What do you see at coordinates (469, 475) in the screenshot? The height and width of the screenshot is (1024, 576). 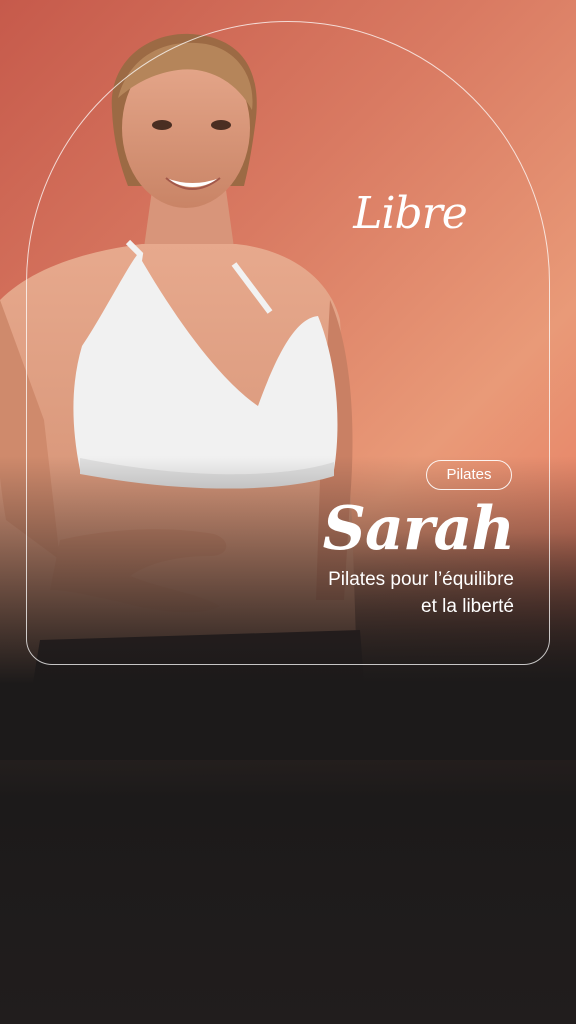 I see `category-tag: Pilates` at bounding box center [469, 475].